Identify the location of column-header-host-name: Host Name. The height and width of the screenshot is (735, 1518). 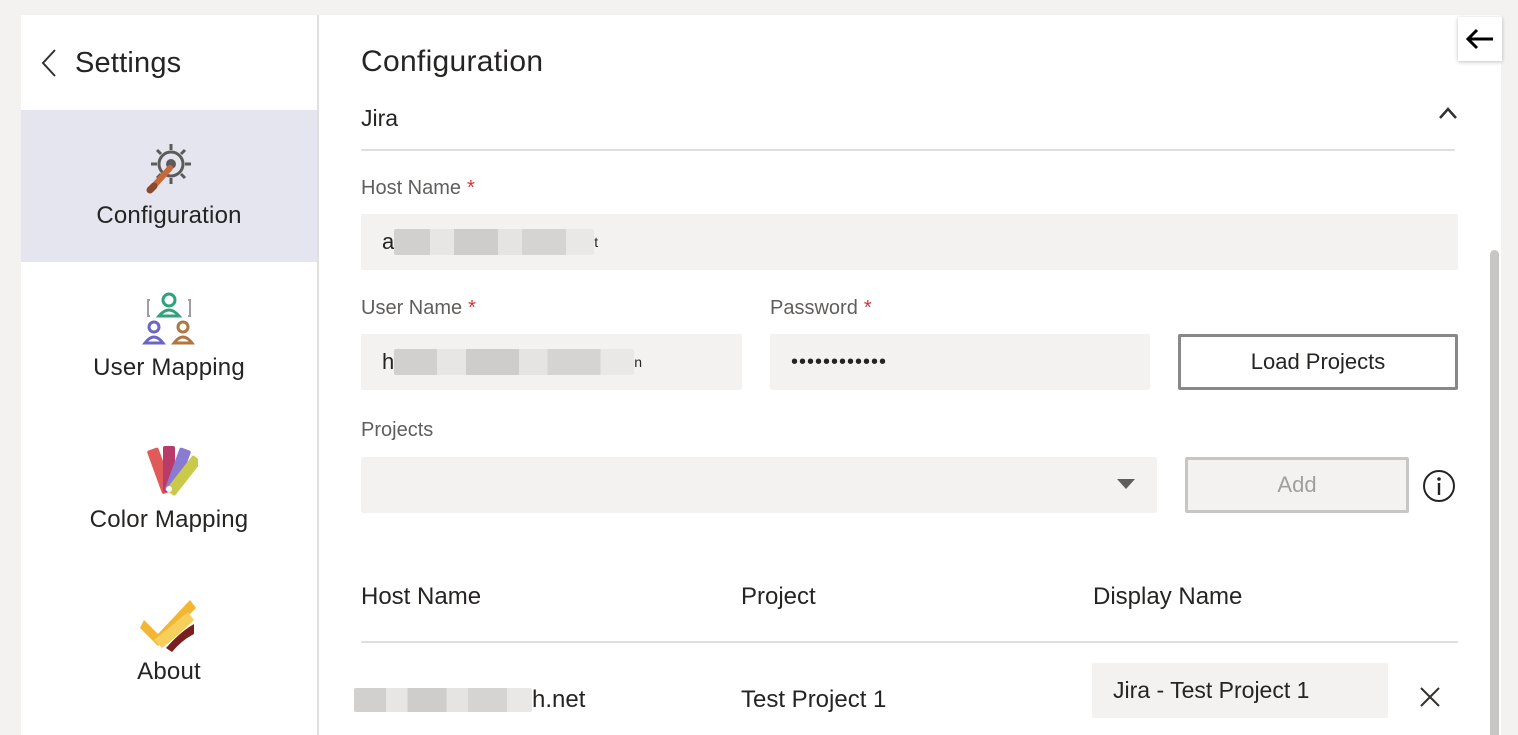
(421, 596).